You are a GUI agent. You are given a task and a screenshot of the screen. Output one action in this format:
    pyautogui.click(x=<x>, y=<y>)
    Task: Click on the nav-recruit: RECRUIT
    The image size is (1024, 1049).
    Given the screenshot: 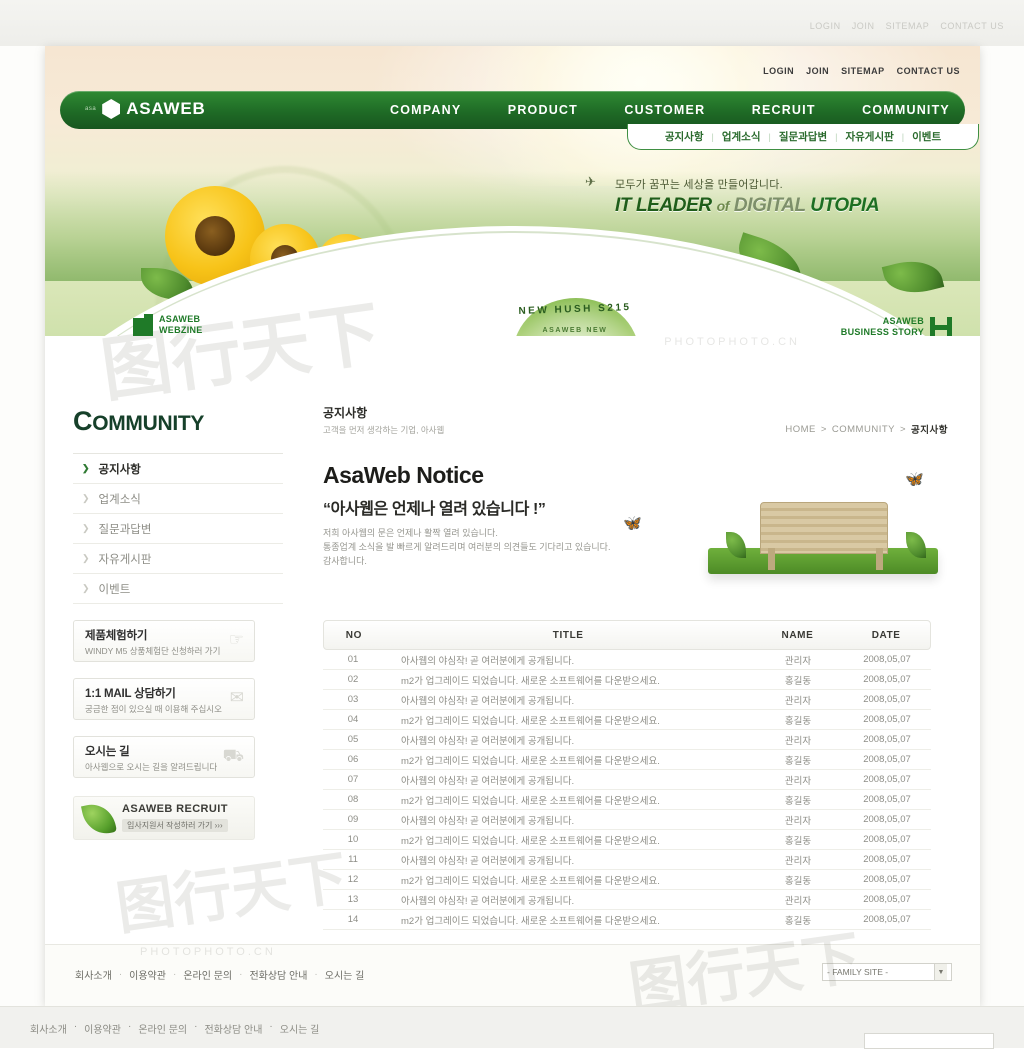 What is the action you would take?
    pyautogui.click(x=784, y=110)
    